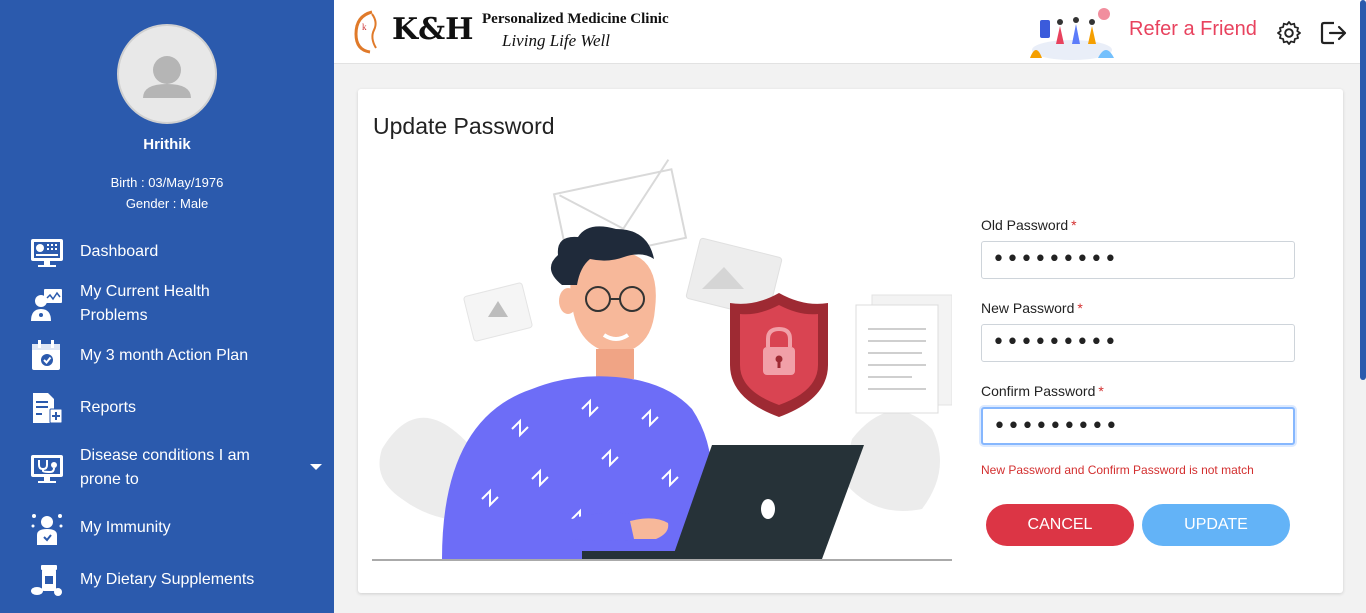  Describe the element at coordinates (47, 469) in the screenshot. I see `monitor-stethoscope-icon` at that location.